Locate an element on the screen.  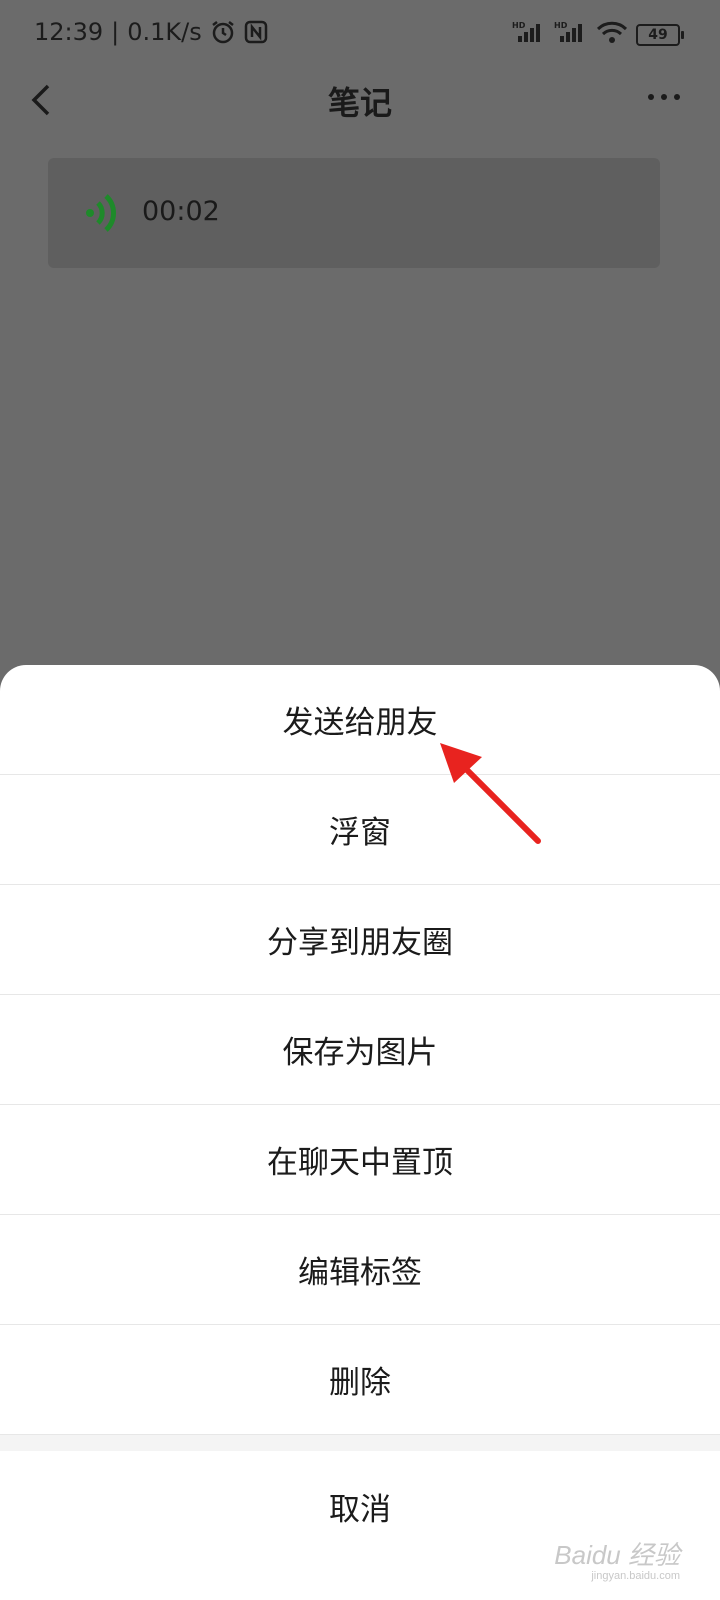
status-left: 12:39 | 0.1K/s is located at coordinates (151, 32).